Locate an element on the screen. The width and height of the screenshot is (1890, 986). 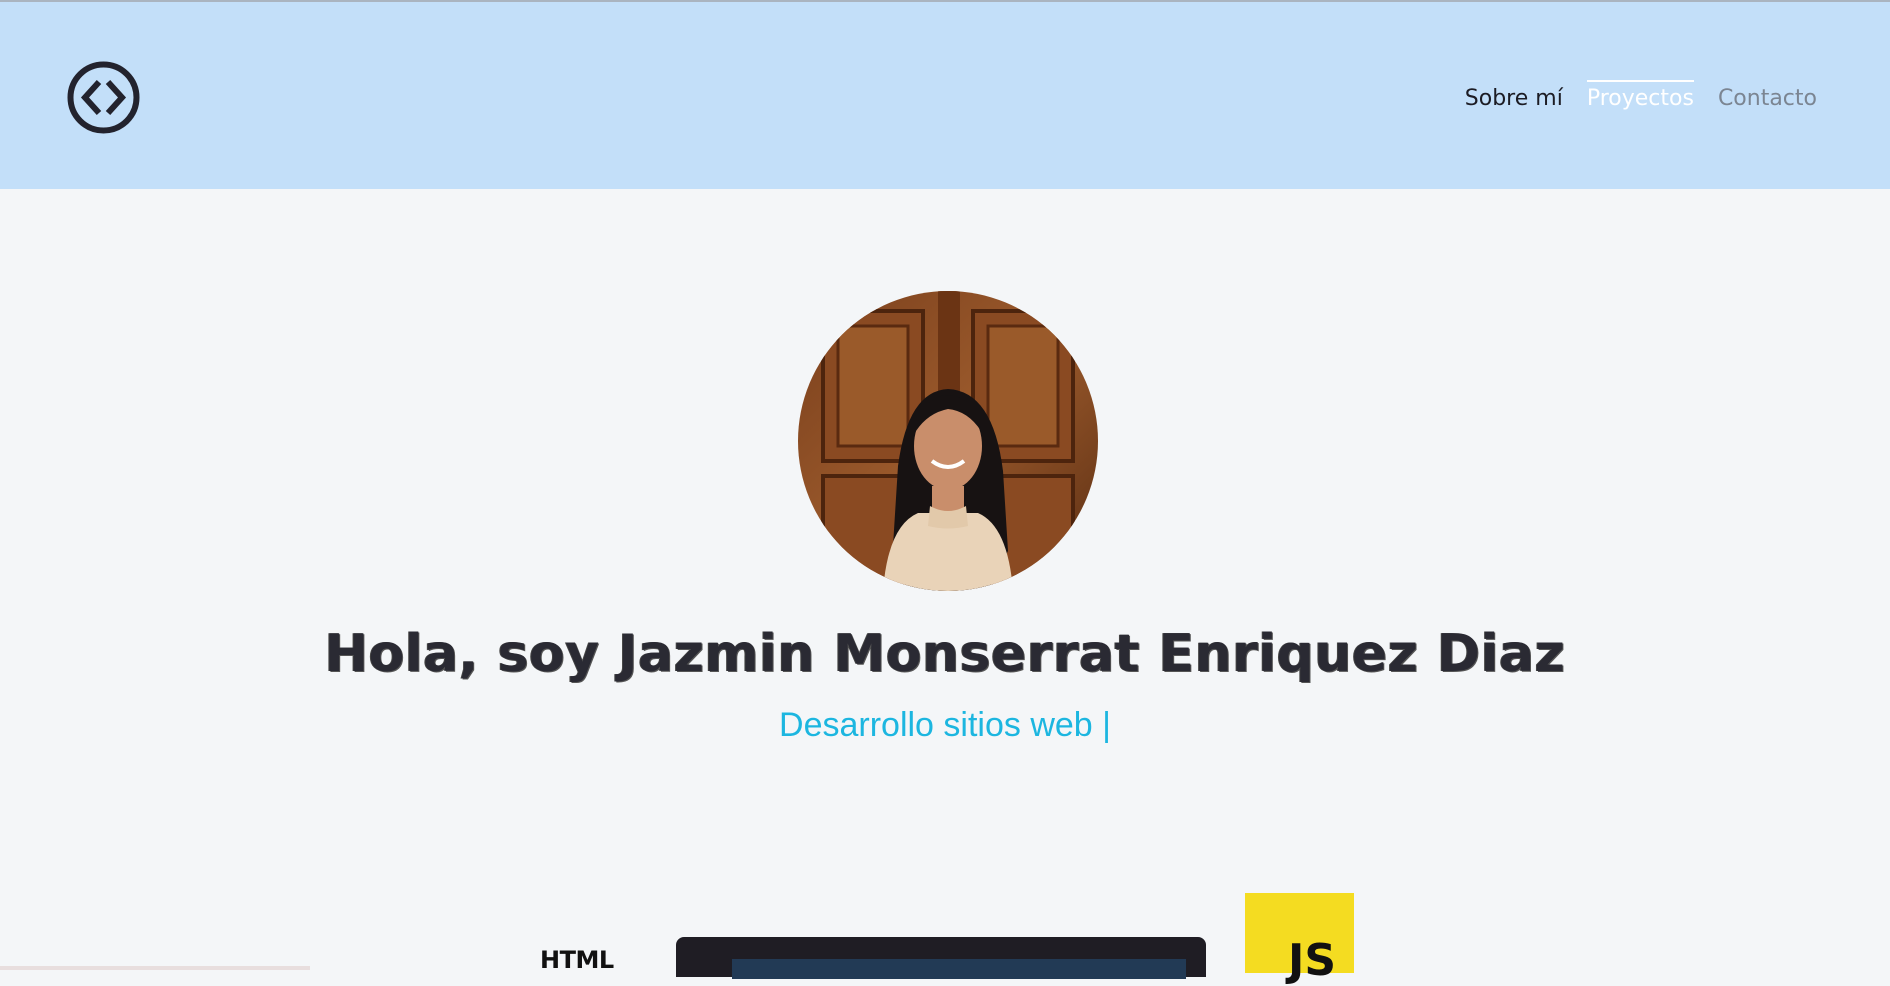
profile-photo is located at coordinates (948, 441).